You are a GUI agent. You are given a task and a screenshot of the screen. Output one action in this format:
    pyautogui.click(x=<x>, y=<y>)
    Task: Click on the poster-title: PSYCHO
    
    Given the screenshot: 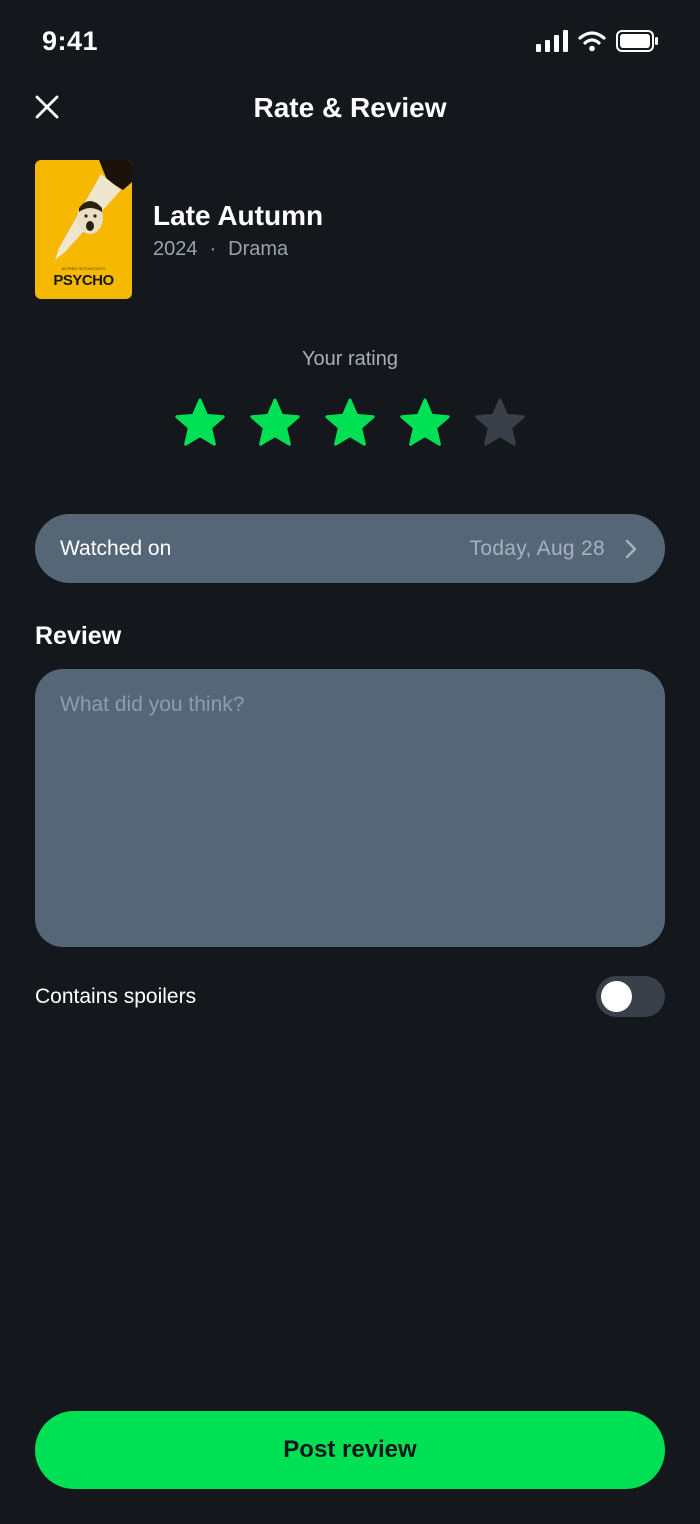 What is the action you would take?
    pyautogui.click(x=83, y=280)
    